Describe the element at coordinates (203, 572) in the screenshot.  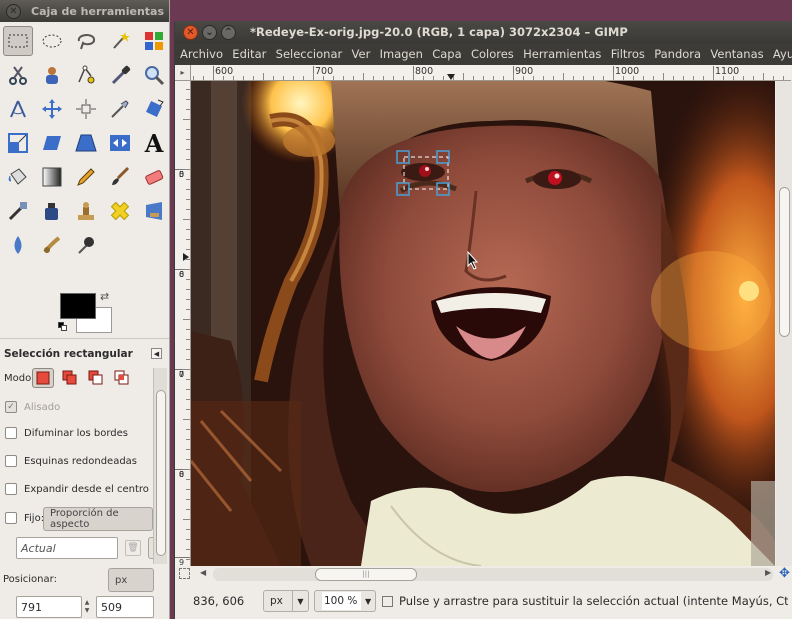
I see `scroll-left-arrow-icon: ◀` at that location.